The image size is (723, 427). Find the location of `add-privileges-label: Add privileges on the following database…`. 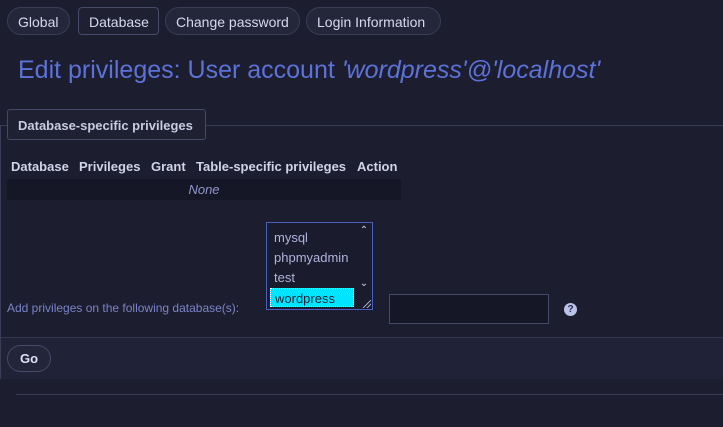

add-privileges-label: Add privileges on the following database… is located at coordinates (123, 308).